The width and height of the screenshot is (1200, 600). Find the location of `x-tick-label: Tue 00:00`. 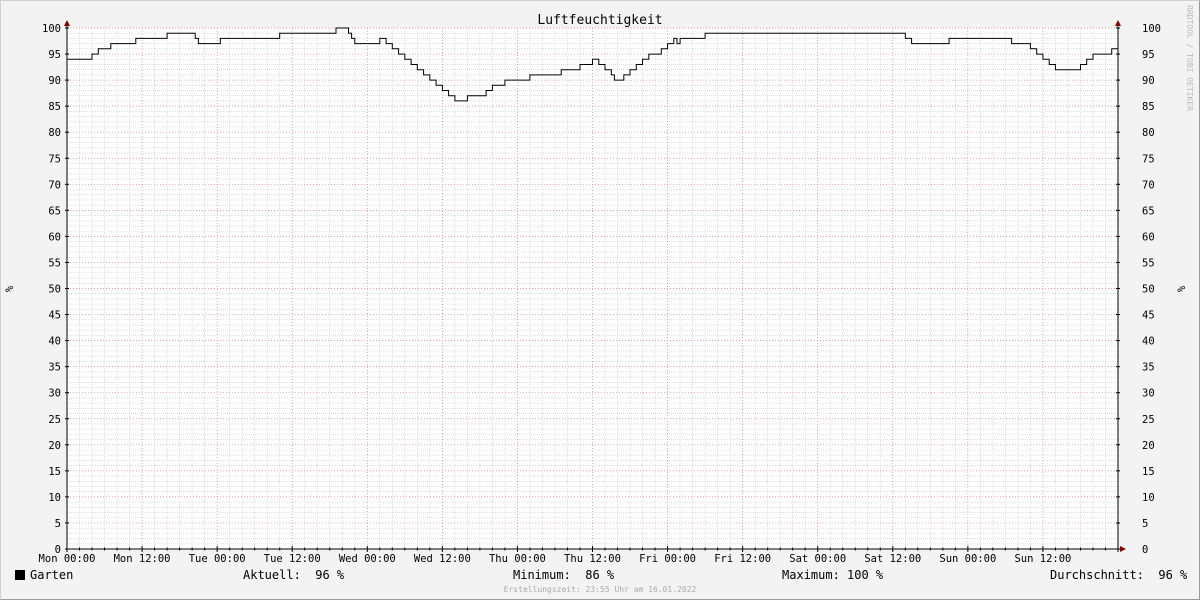

x-tick-label: Tue 00:00 is located at coordinates (217, 559).